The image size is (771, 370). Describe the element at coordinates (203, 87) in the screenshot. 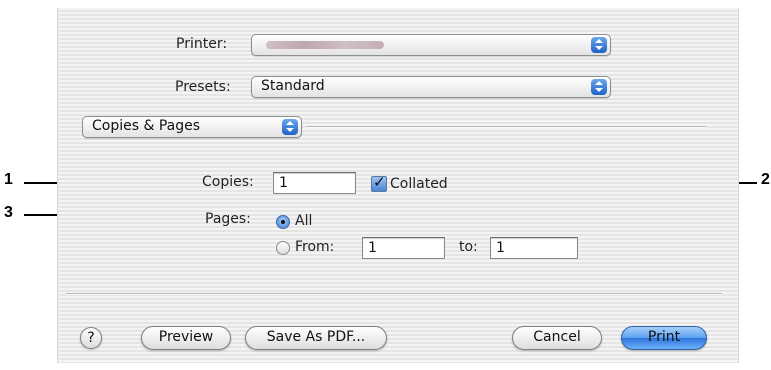

I see `presets-label: Presets:` at that location.